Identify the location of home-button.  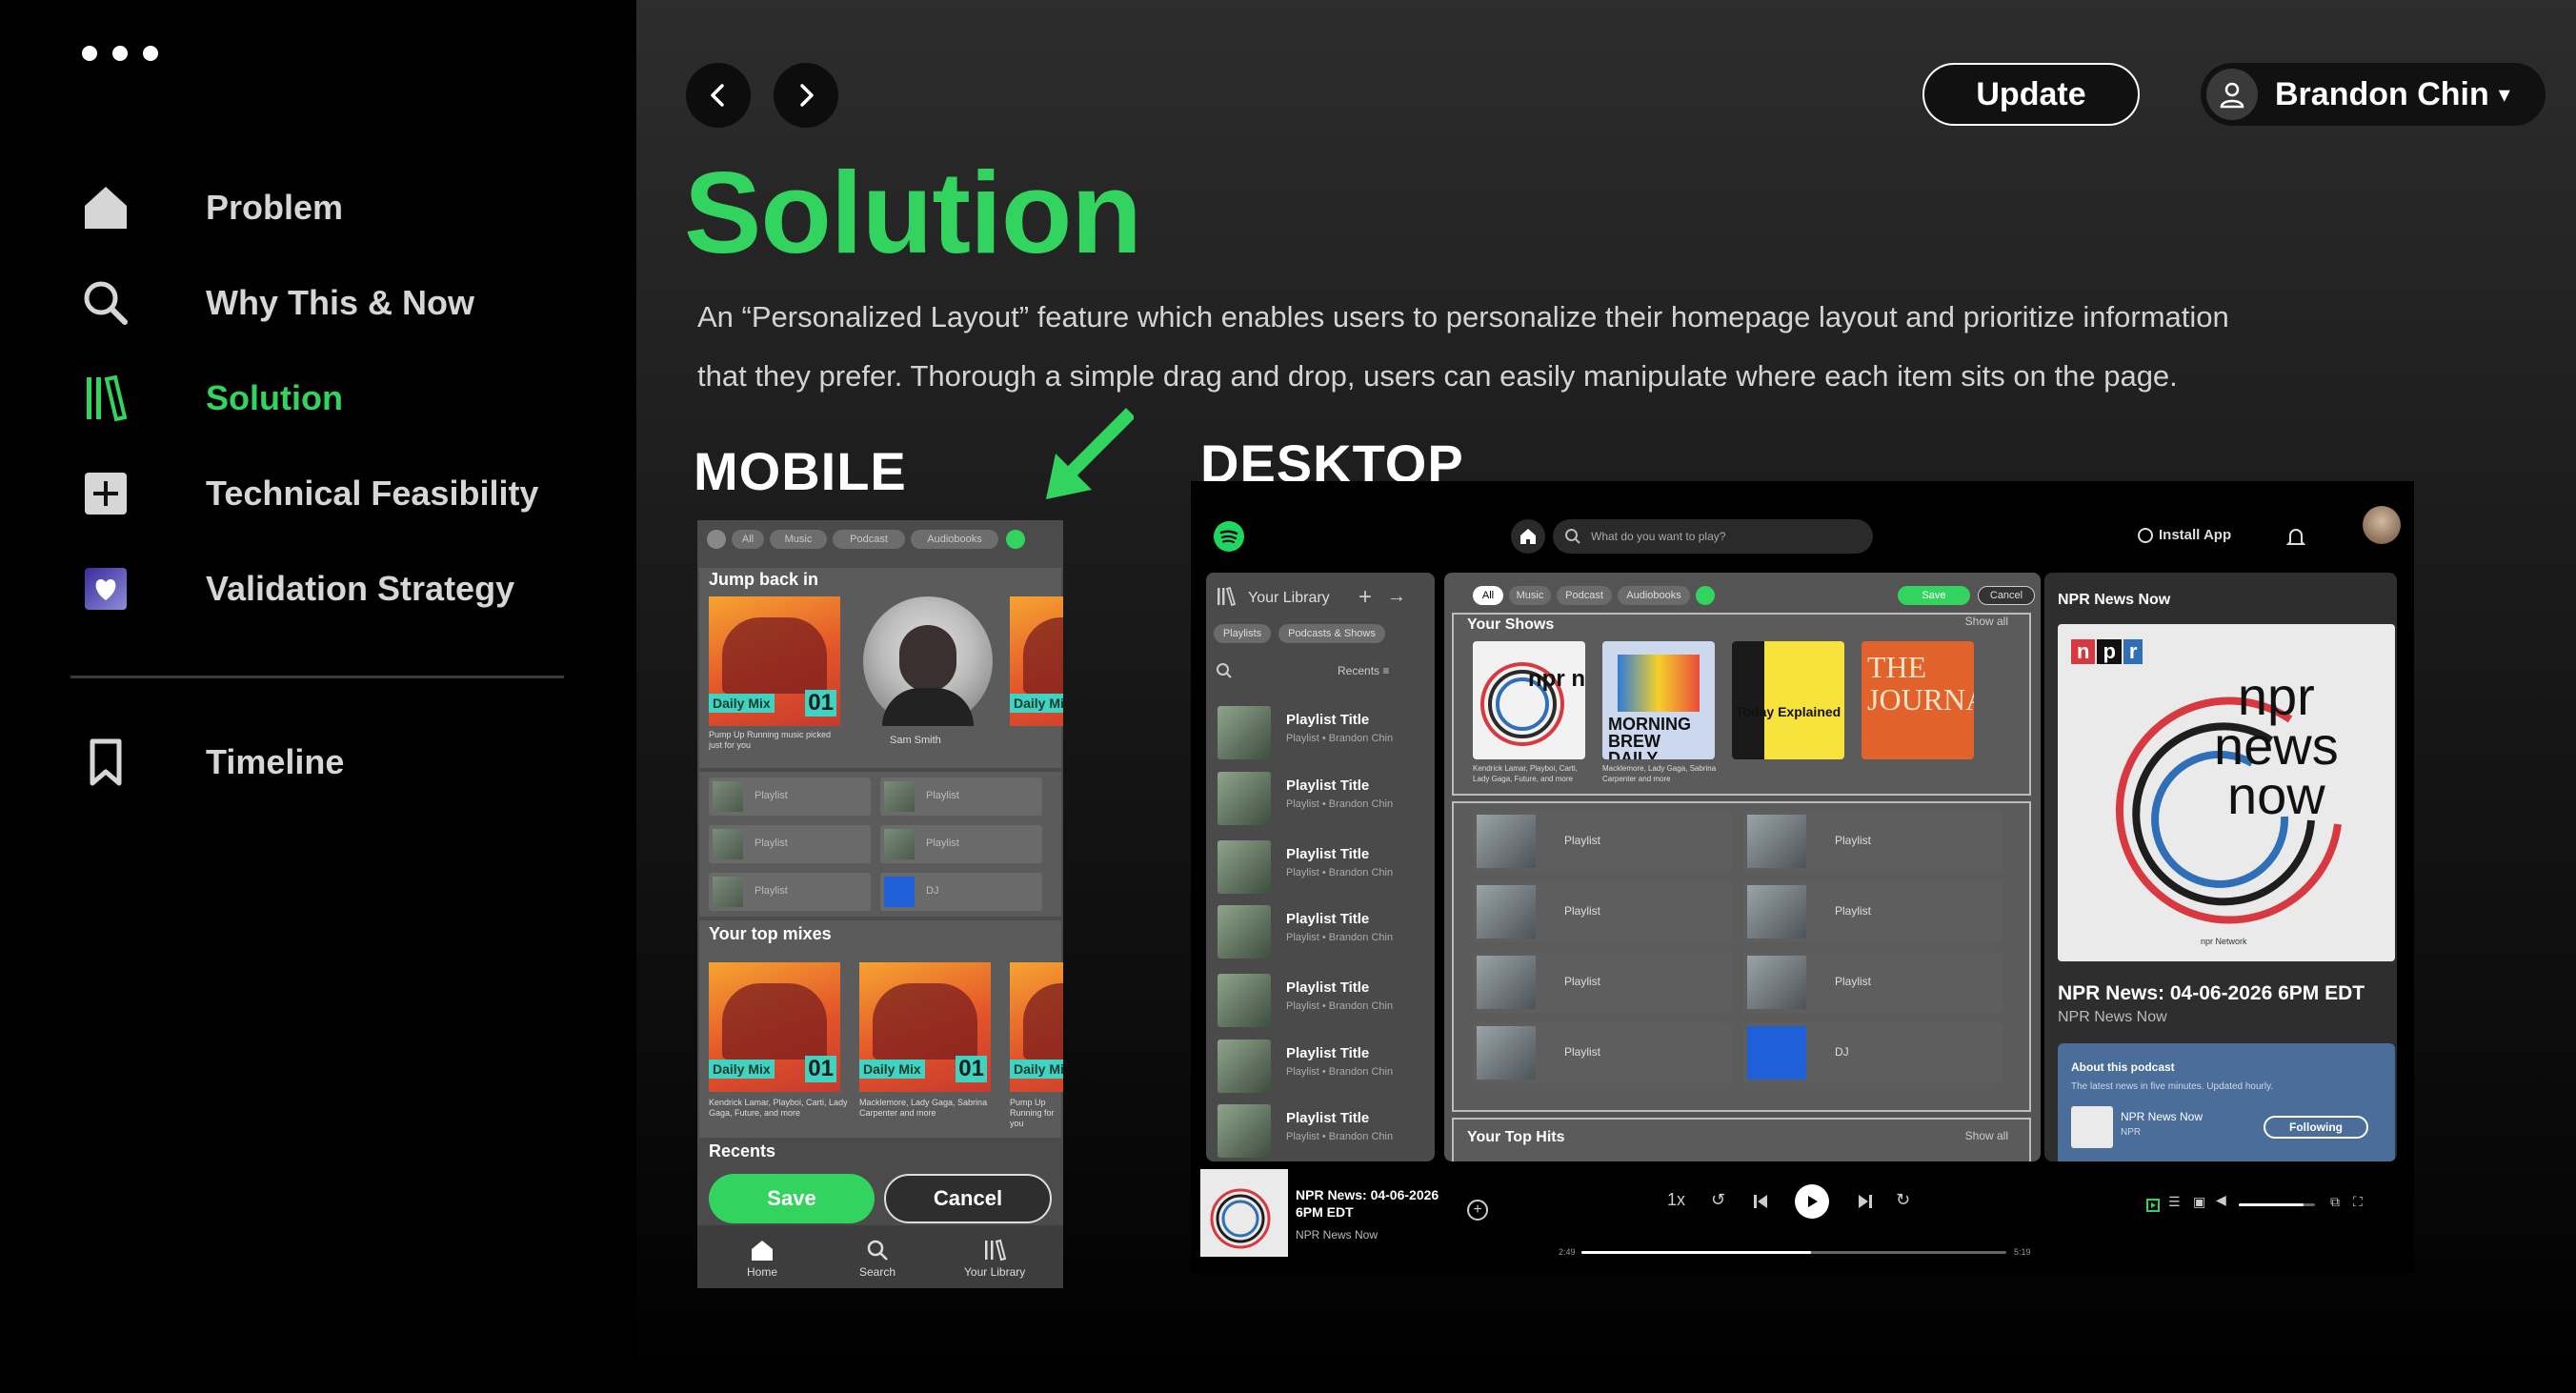
(1528, 537).